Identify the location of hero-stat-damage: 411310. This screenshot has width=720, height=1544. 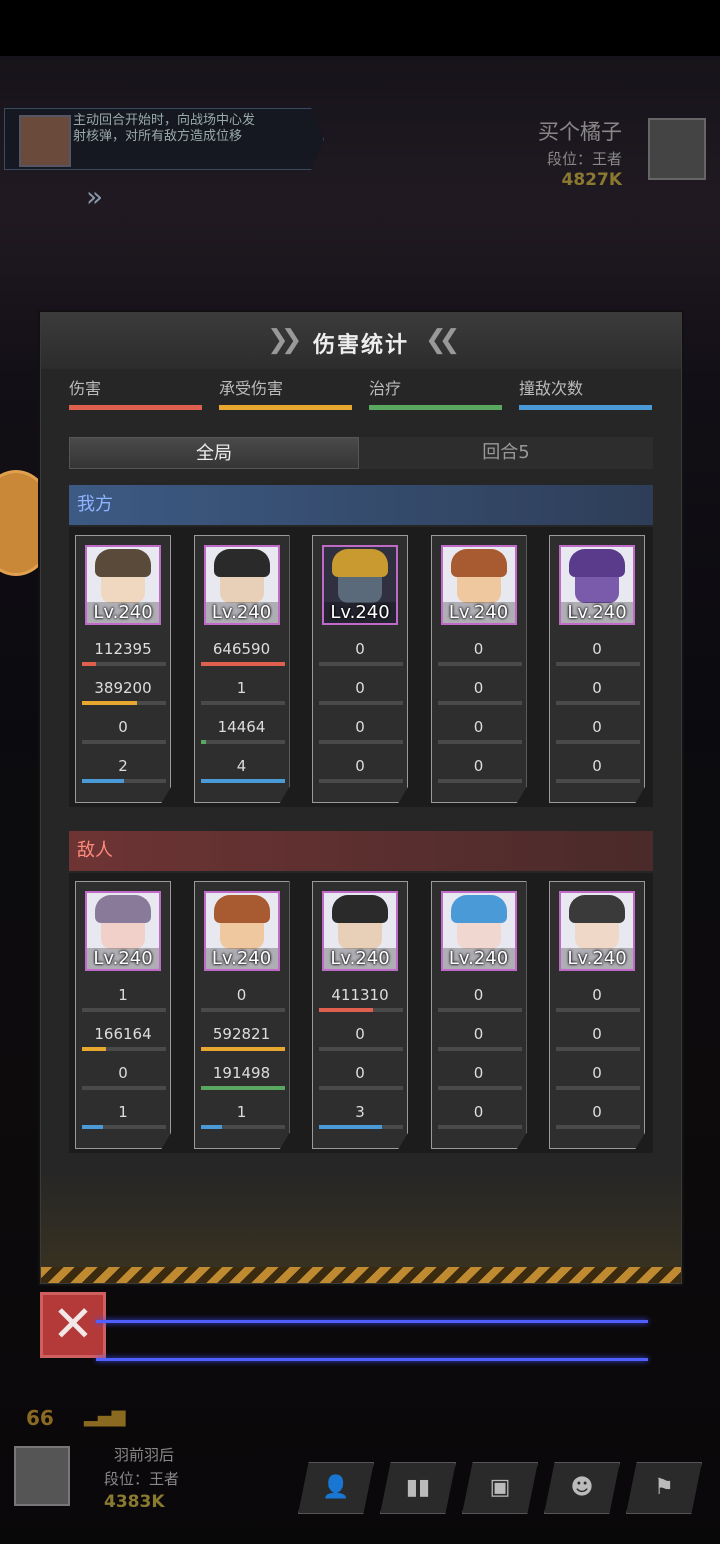
(360, 995).